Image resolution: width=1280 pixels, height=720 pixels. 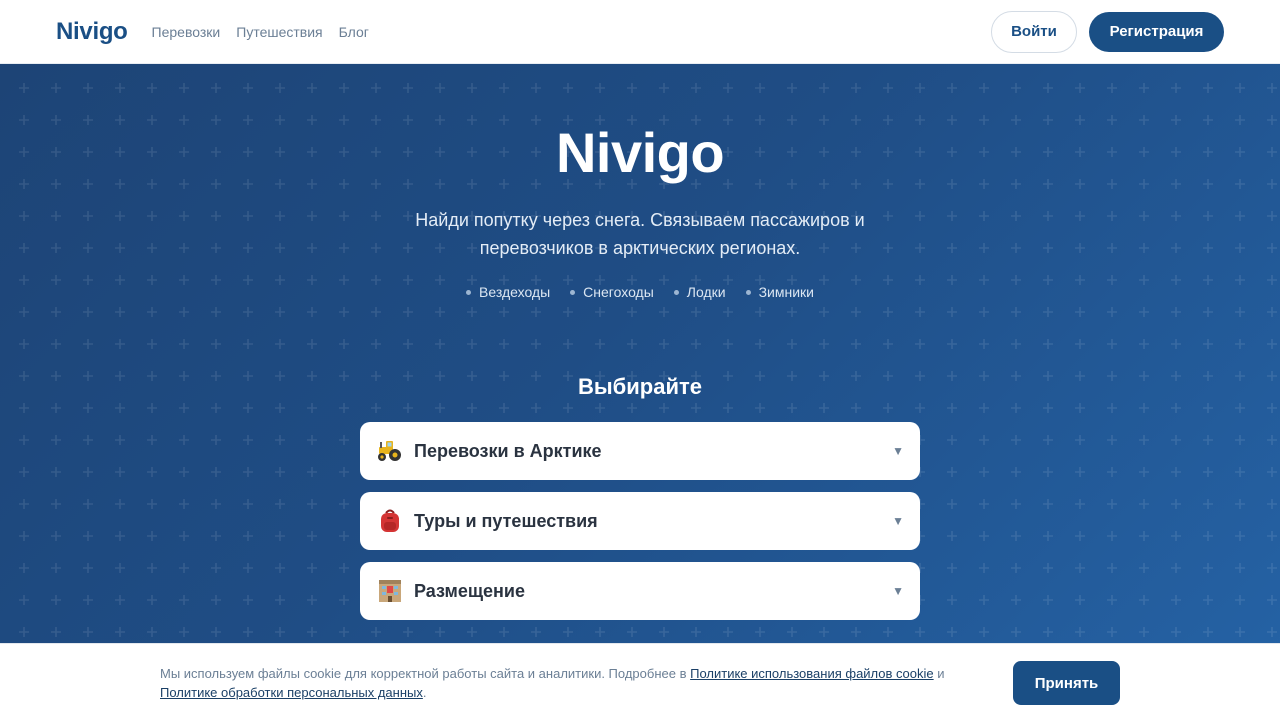 What do you see at coordinates (92, 32) in the screenshot?
I see `logo: Nivigo` at bounding box center [92, 32].